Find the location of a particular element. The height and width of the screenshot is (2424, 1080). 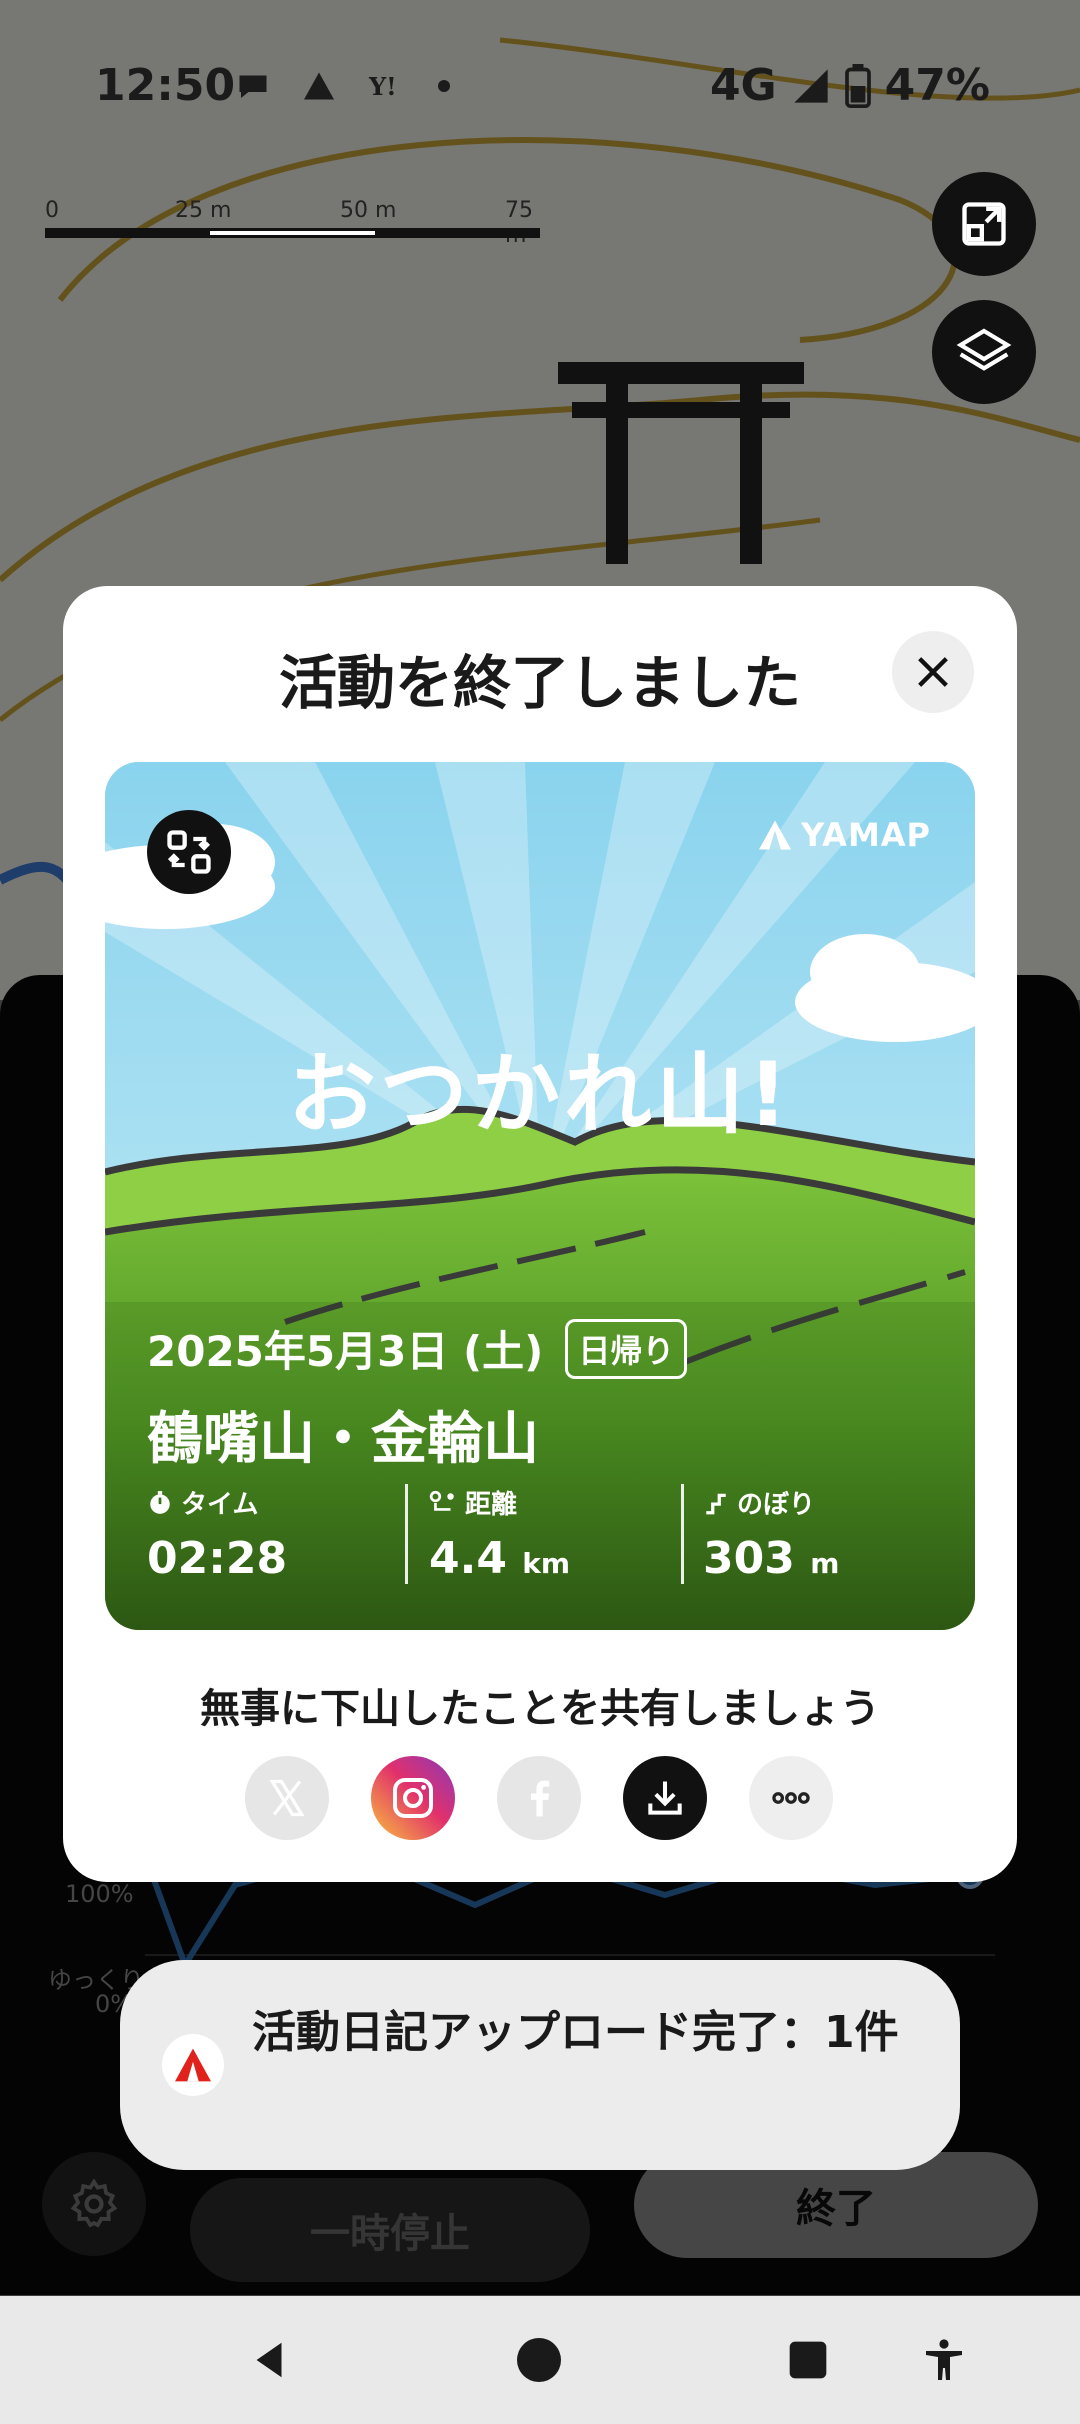

close-icon is located at coordinates (933, 672).